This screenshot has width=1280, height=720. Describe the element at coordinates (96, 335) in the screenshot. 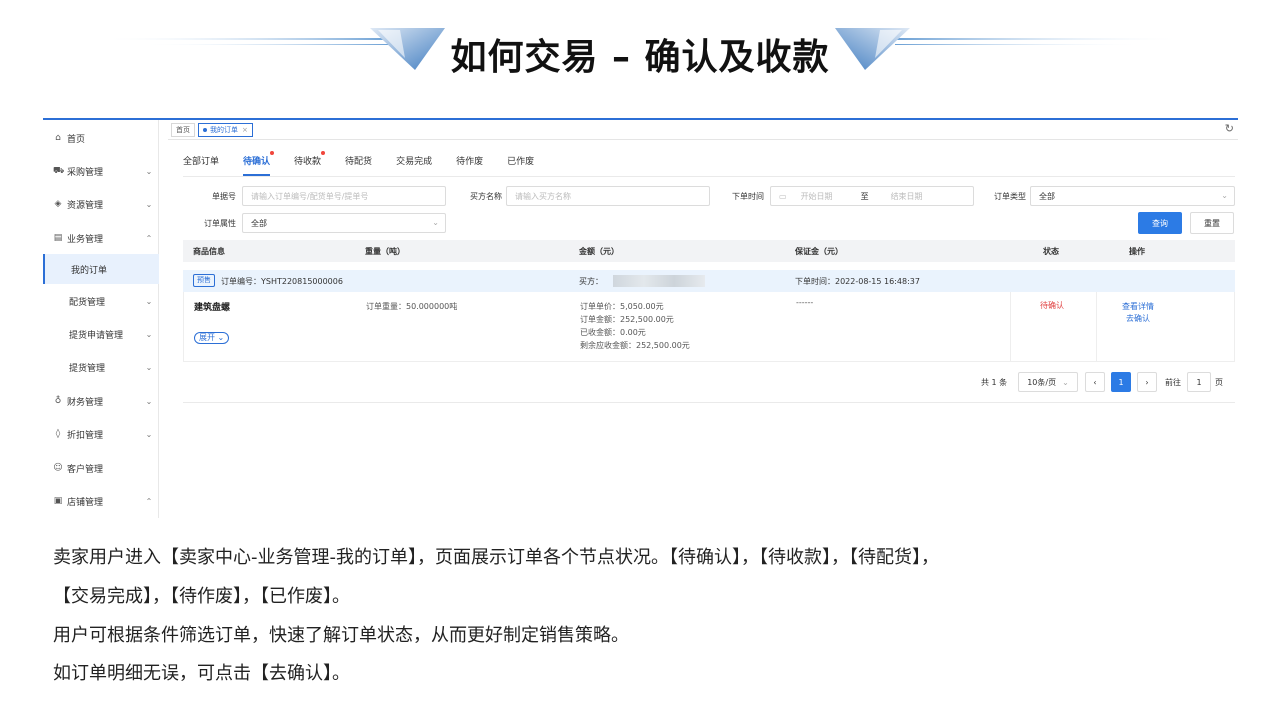

I see `sidebar-item-label: 提货申请管理` at that location.